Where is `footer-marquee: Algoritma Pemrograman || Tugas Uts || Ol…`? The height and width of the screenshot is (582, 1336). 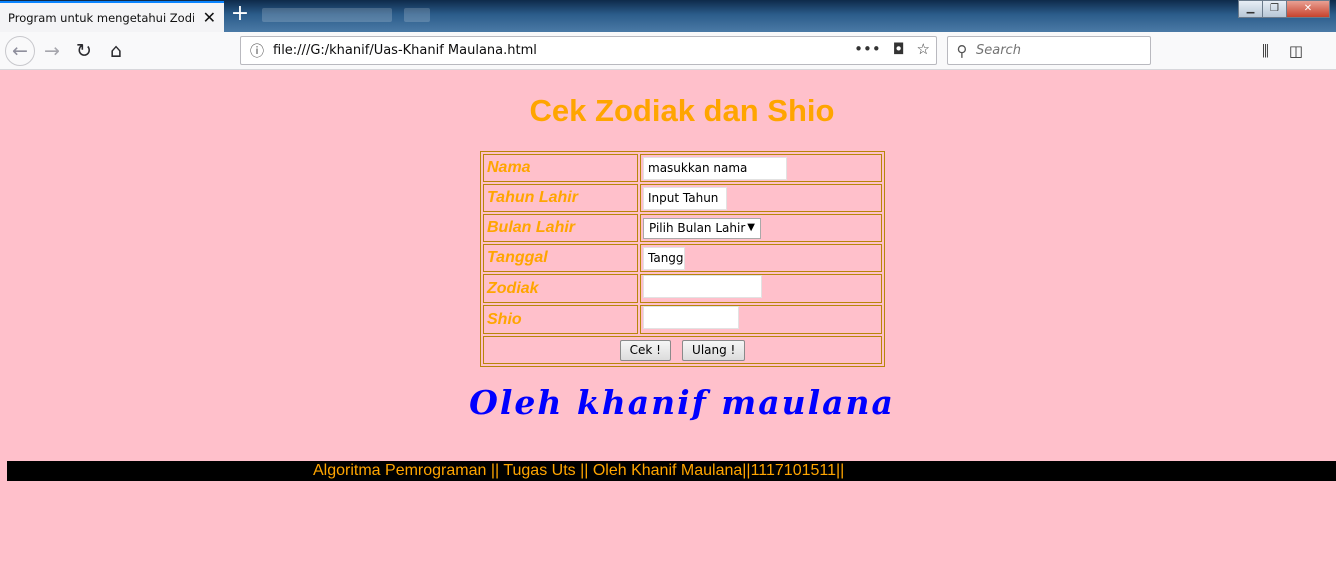 footer-marquee: Algoritma Pemrograman || Tugas Uts || Ol… is located at coordinates (671, 471).